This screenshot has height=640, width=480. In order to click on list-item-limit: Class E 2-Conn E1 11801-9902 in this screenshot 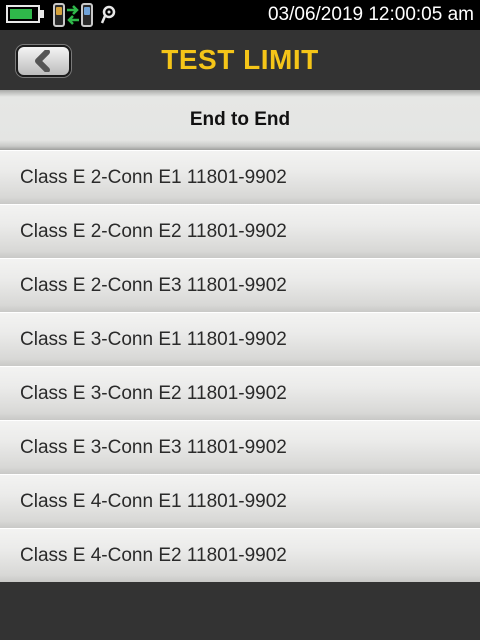, I will do `click(240, 177)`.